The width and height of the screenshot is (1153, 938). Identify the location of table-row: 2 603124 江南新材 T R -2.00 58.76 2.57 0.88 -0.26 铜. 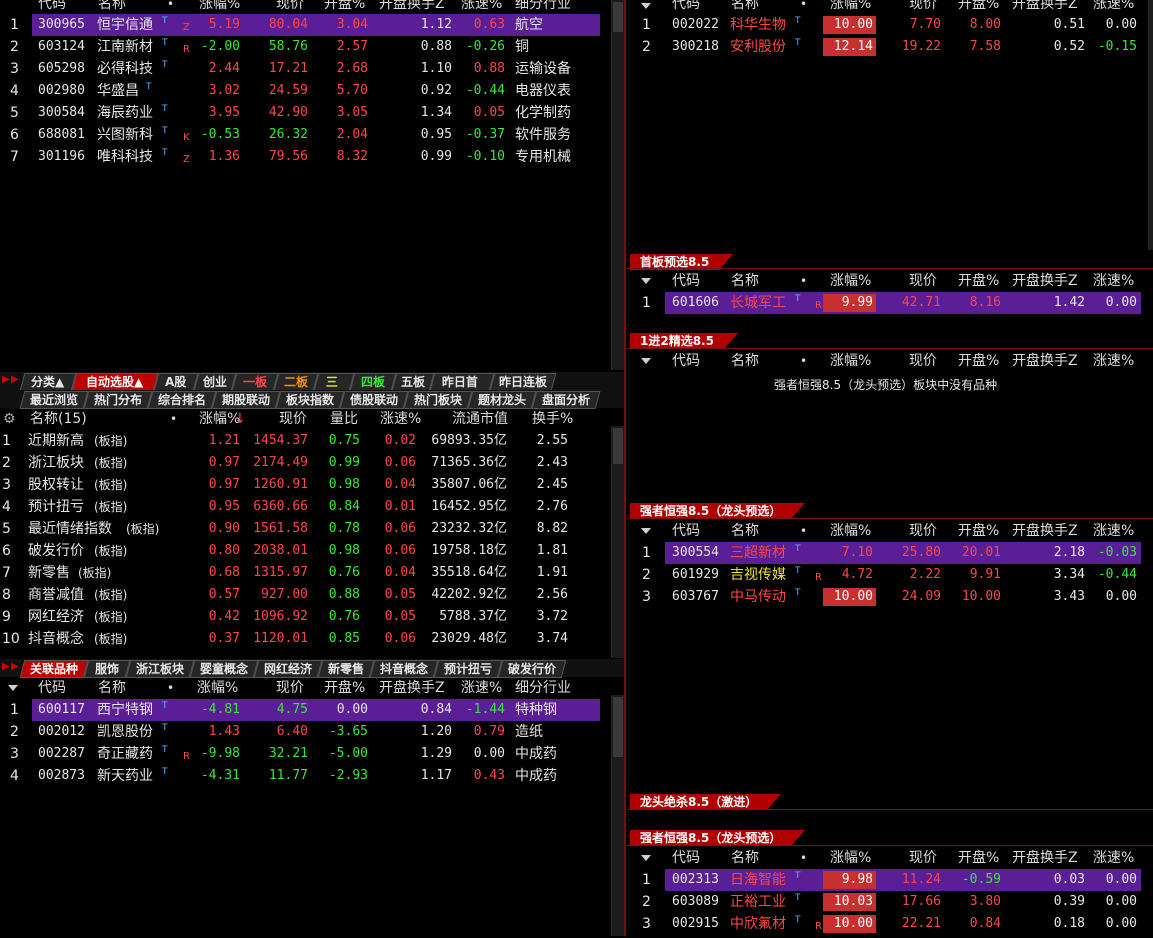
(305, 47).